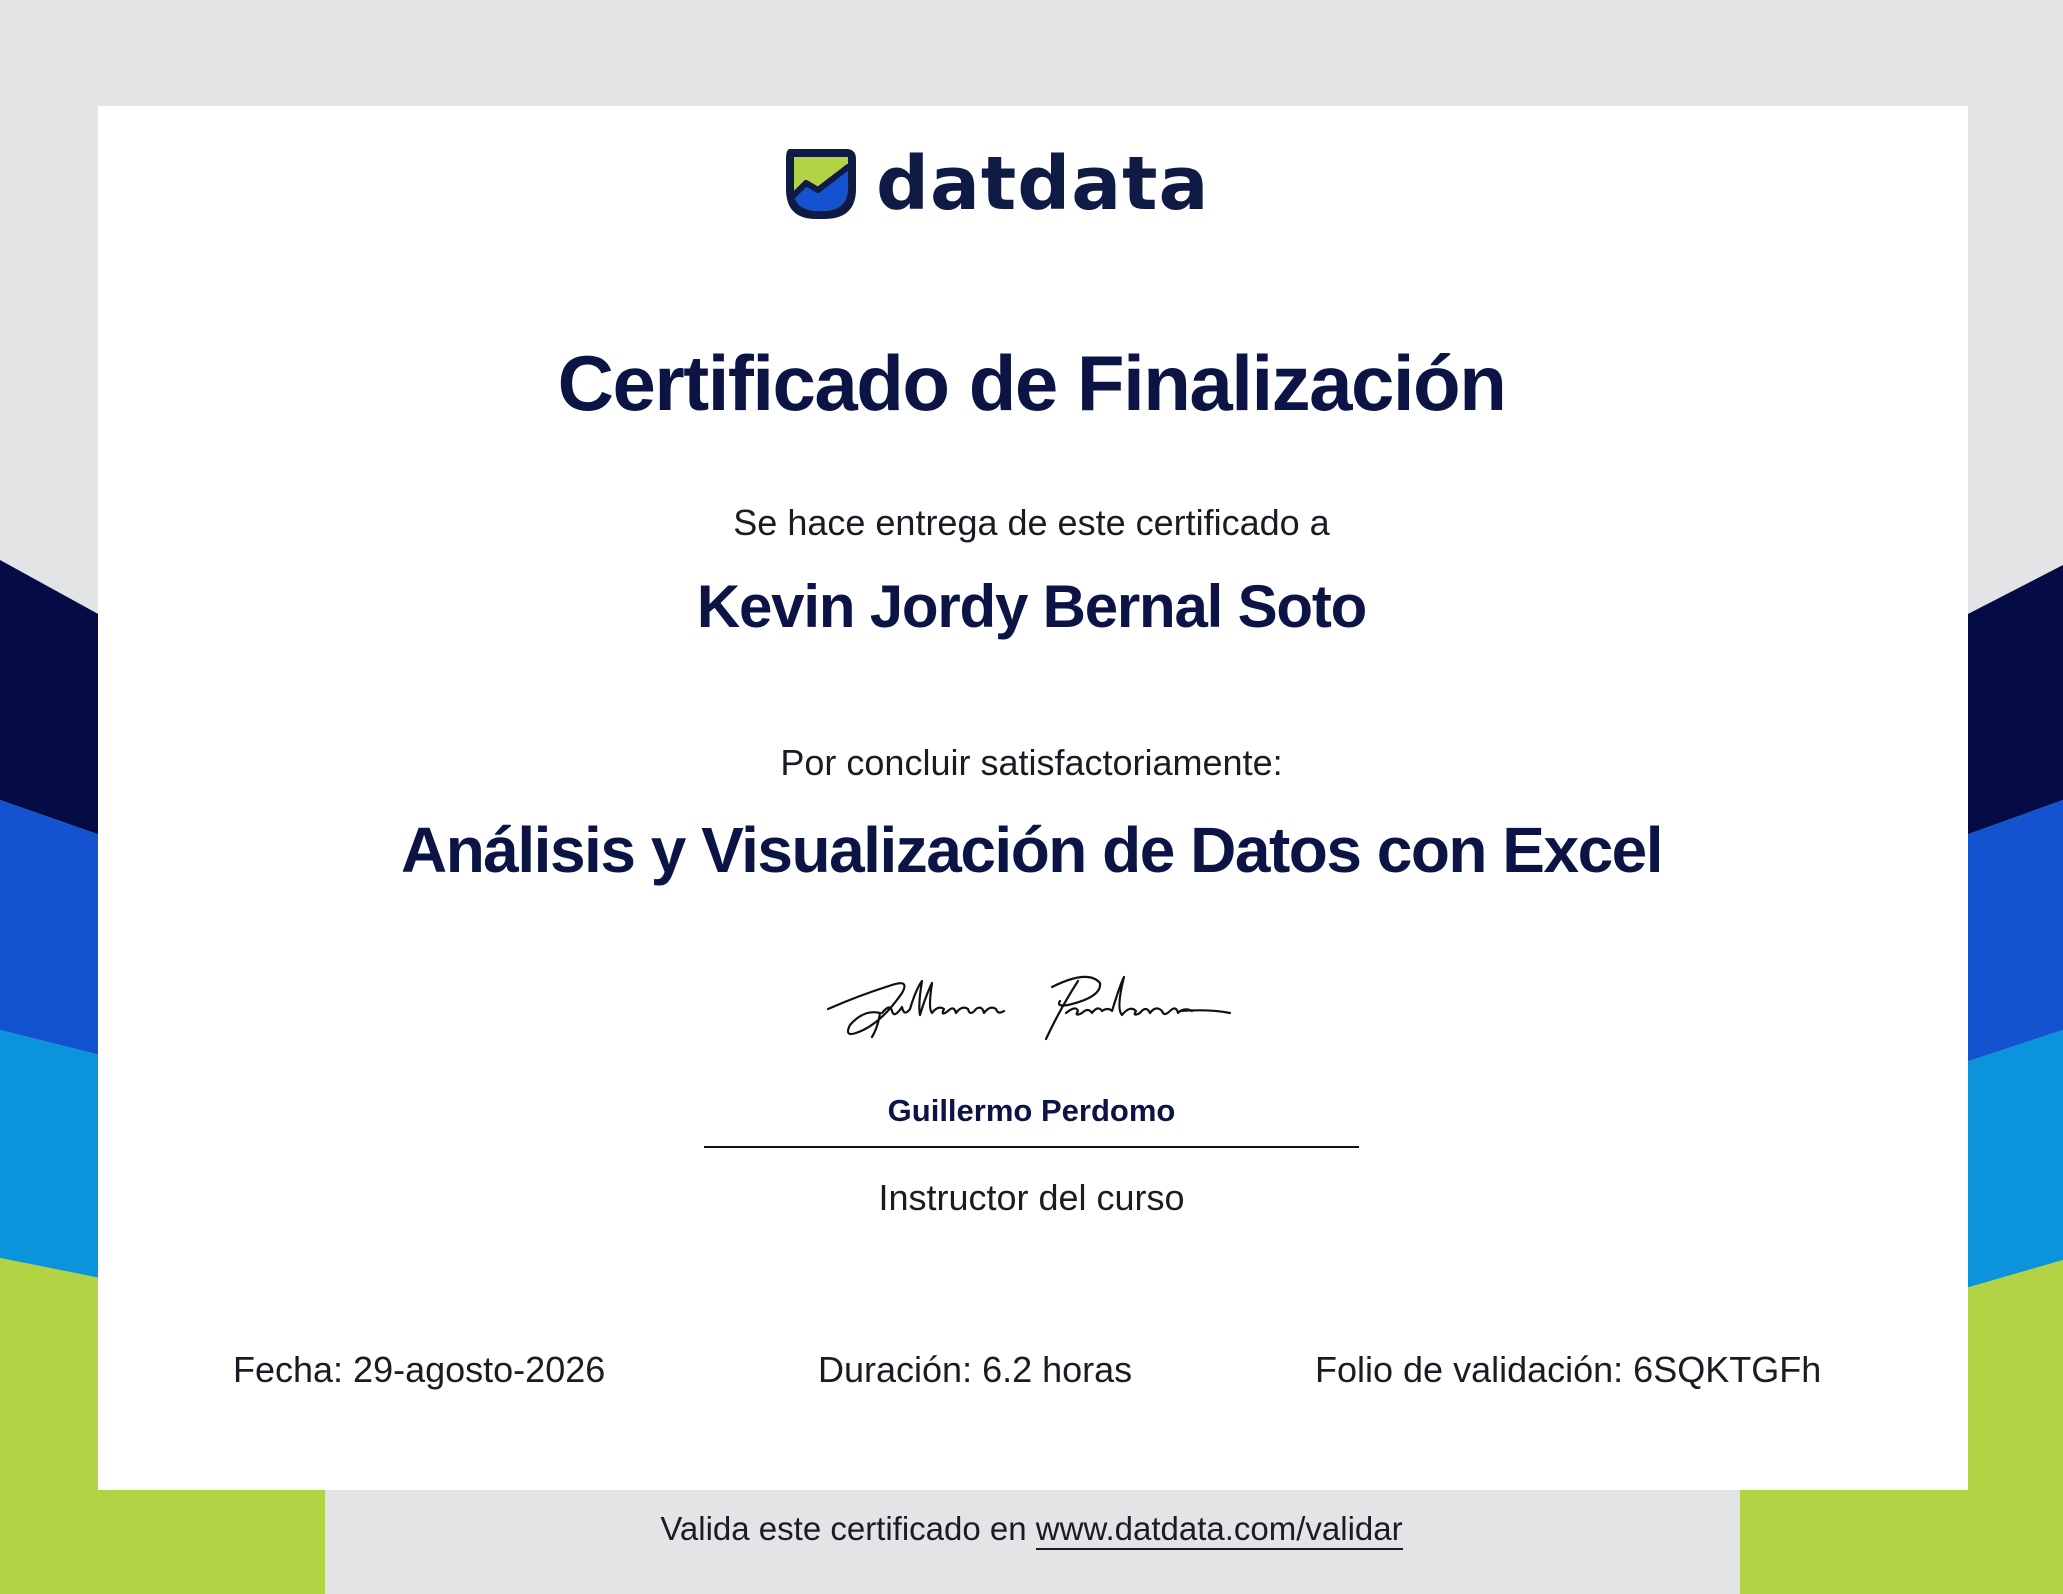  I want to click on instructor-name: Guillermo Perdomo, so click(1031, 1110).